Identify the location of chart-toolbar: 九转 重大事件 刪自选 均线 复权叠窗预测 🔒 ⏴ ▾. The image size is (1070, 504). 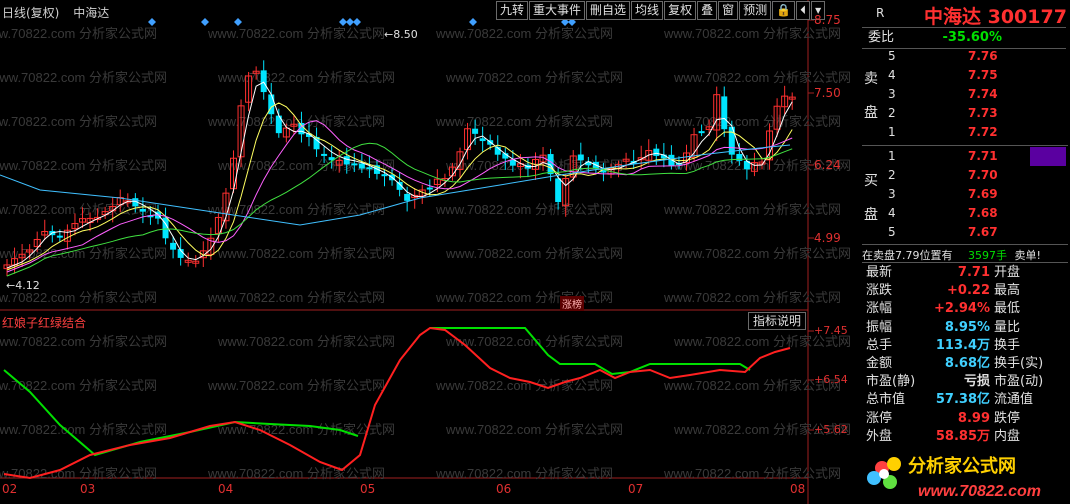
(661, 10).